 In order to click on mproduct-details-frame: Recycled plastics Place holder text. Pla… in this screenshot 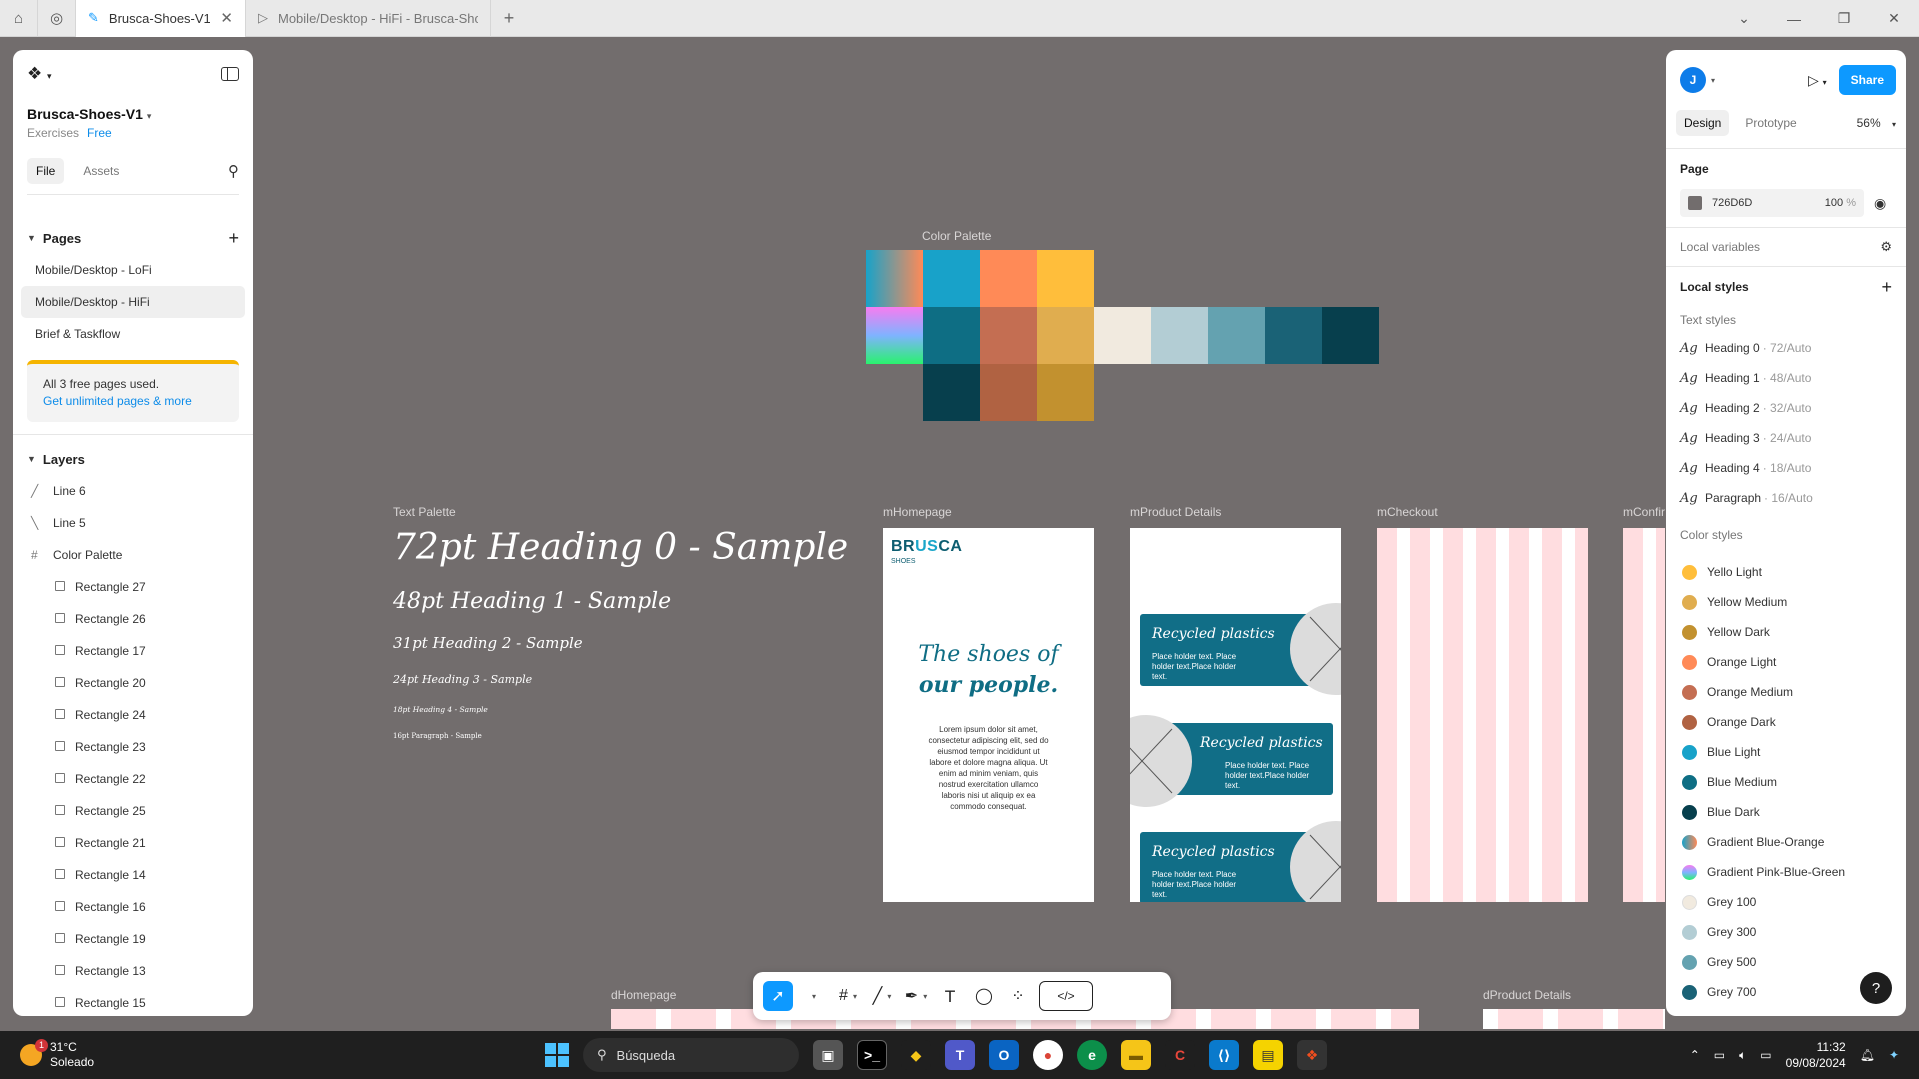, I will do `click(1235, 715)`.